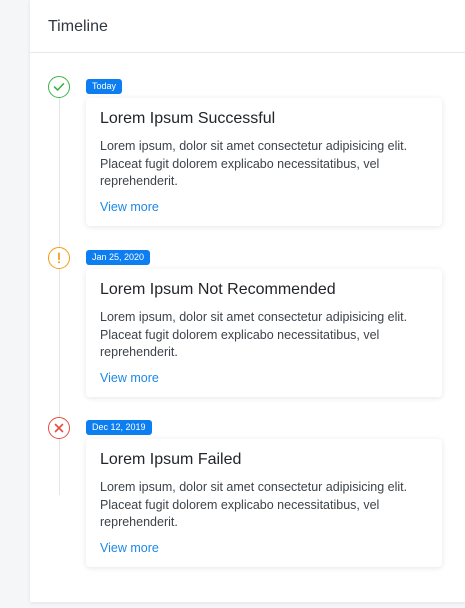 The image size is (465, 608). What do you see at coordinates (59, 87) in the screenshot?
I see `check-circle-icon` at bounding box center [59, 87].